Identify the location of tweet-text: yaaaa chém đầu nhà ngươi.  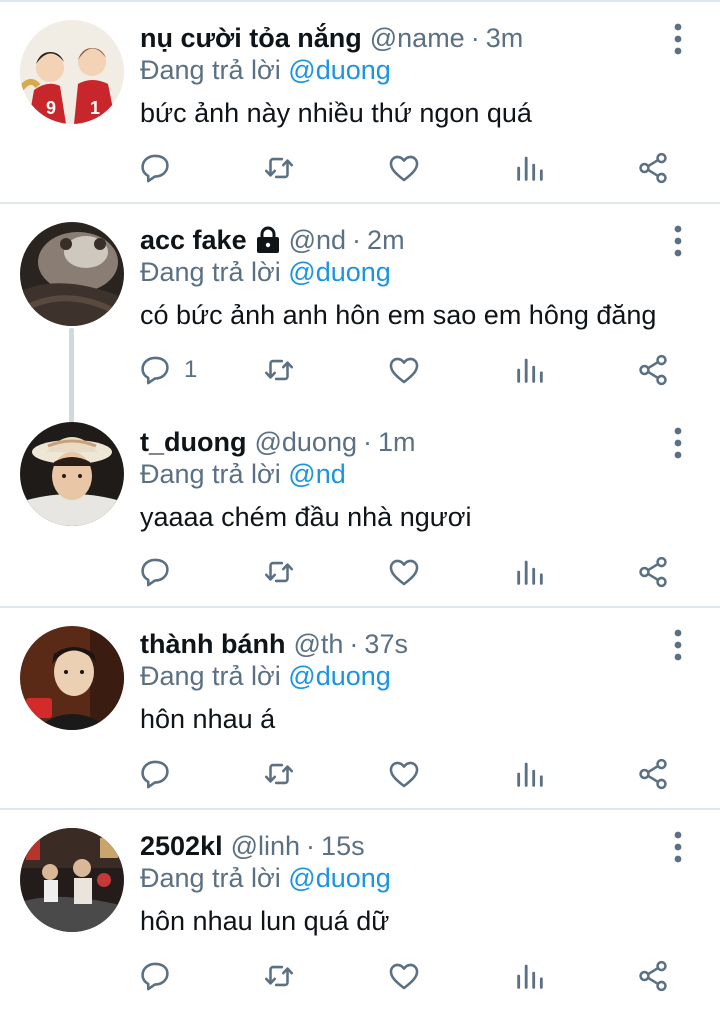
(306, 517).